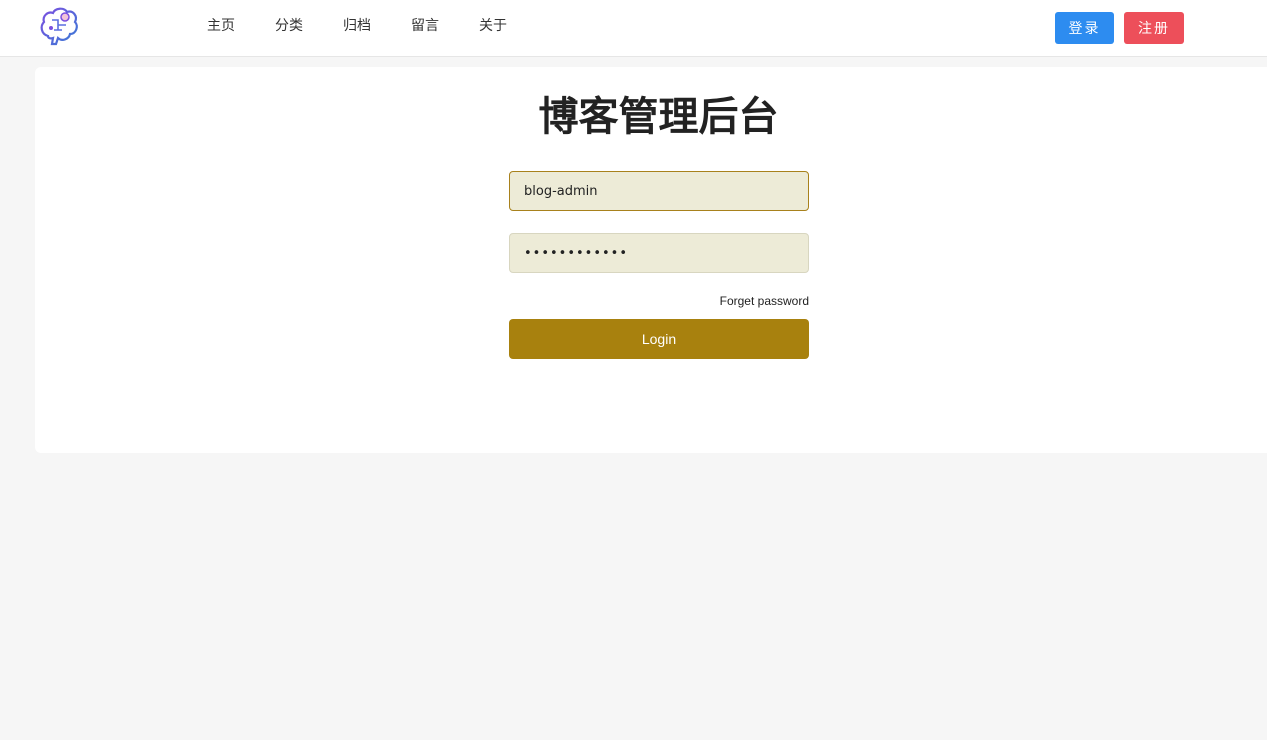 The image size is (1267, 740). What do you see at coordinates (659, 191) in the screenshot?
I see `username-input` at bounding box center [659, 191].